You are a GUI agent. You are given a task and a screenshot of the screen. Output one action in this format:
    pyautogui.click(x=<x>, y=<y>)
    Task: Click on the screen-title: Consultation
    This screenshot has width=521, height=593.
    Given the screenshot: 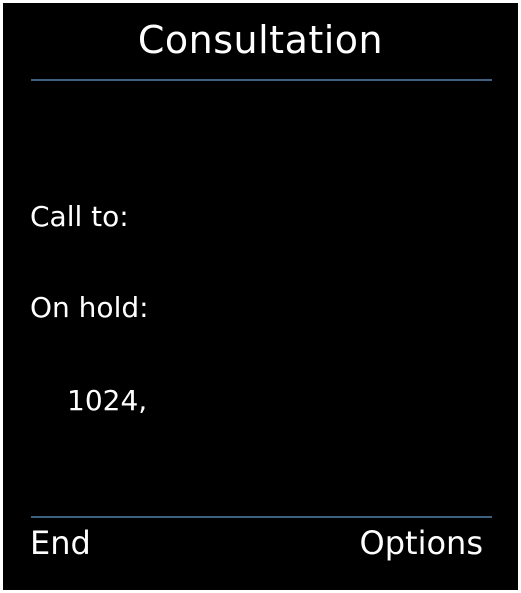 What is the action you would take?
    pyautogui.click(x=260, y=40)
    